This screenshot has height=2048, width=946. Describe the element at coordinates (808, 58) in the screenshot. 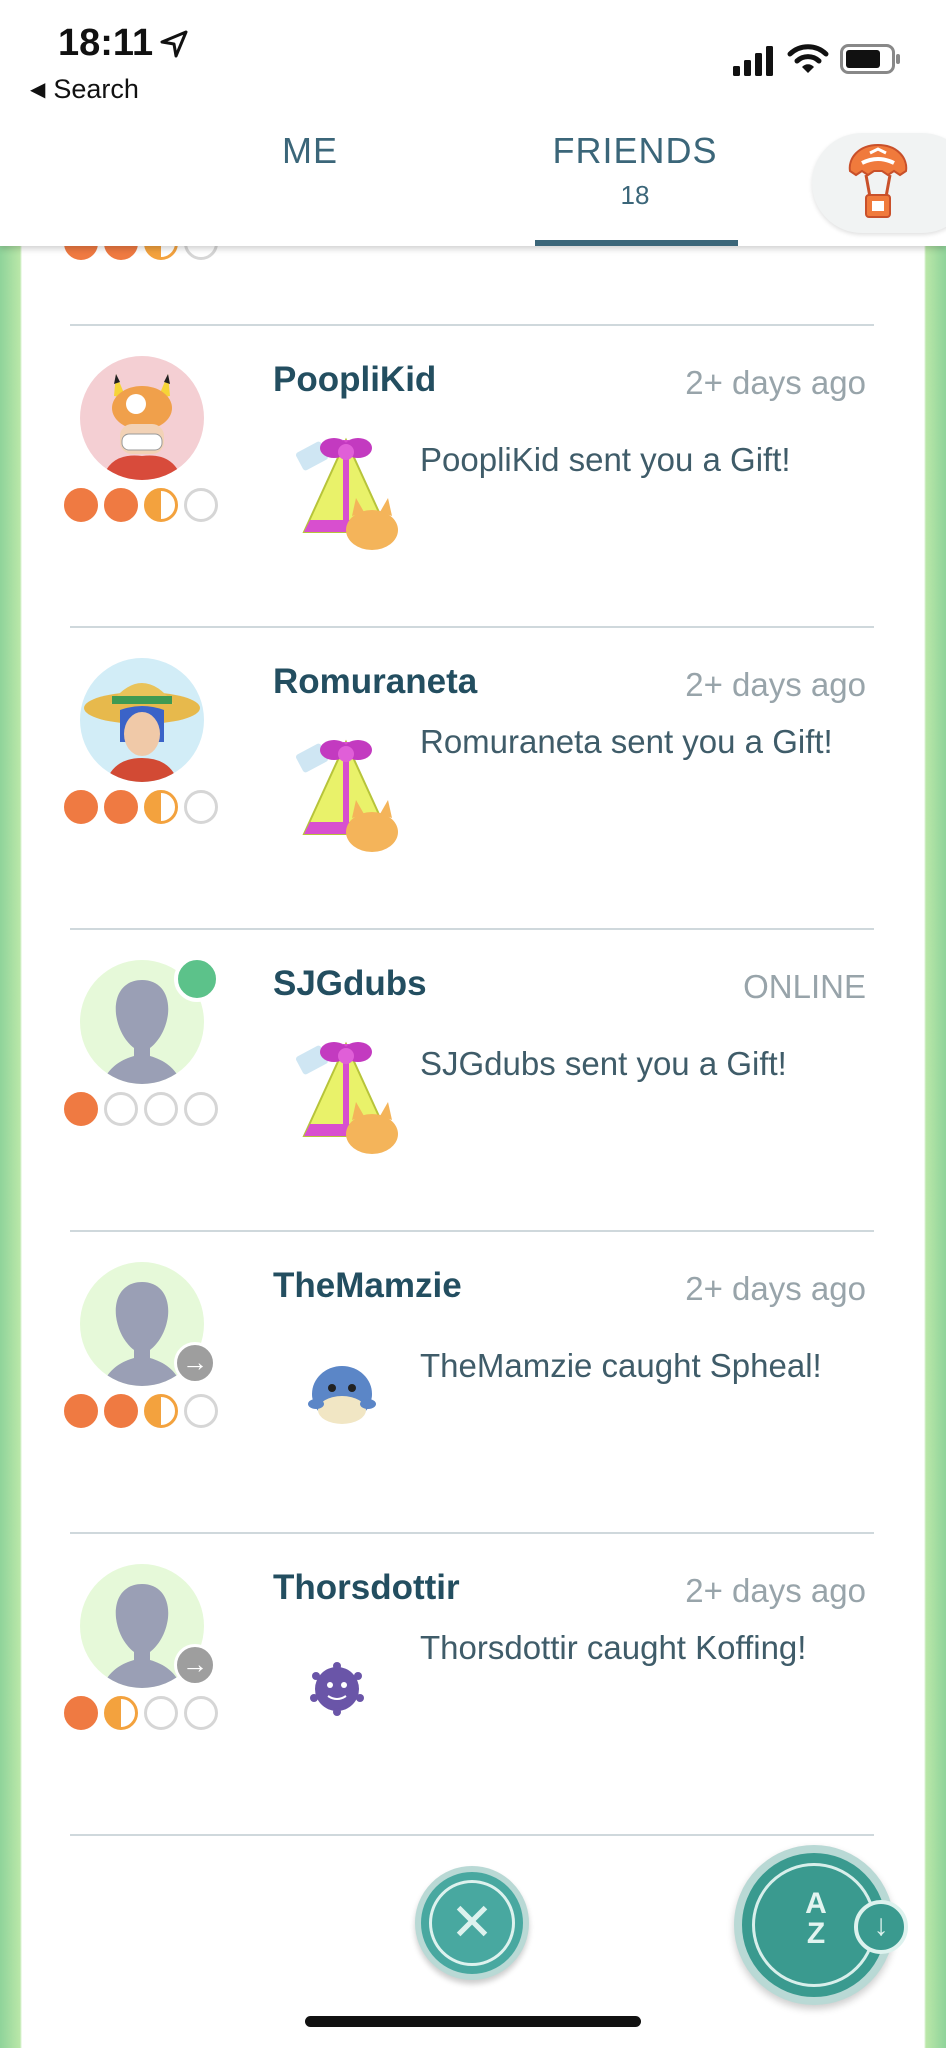

I see `wifi-icon` at that location.